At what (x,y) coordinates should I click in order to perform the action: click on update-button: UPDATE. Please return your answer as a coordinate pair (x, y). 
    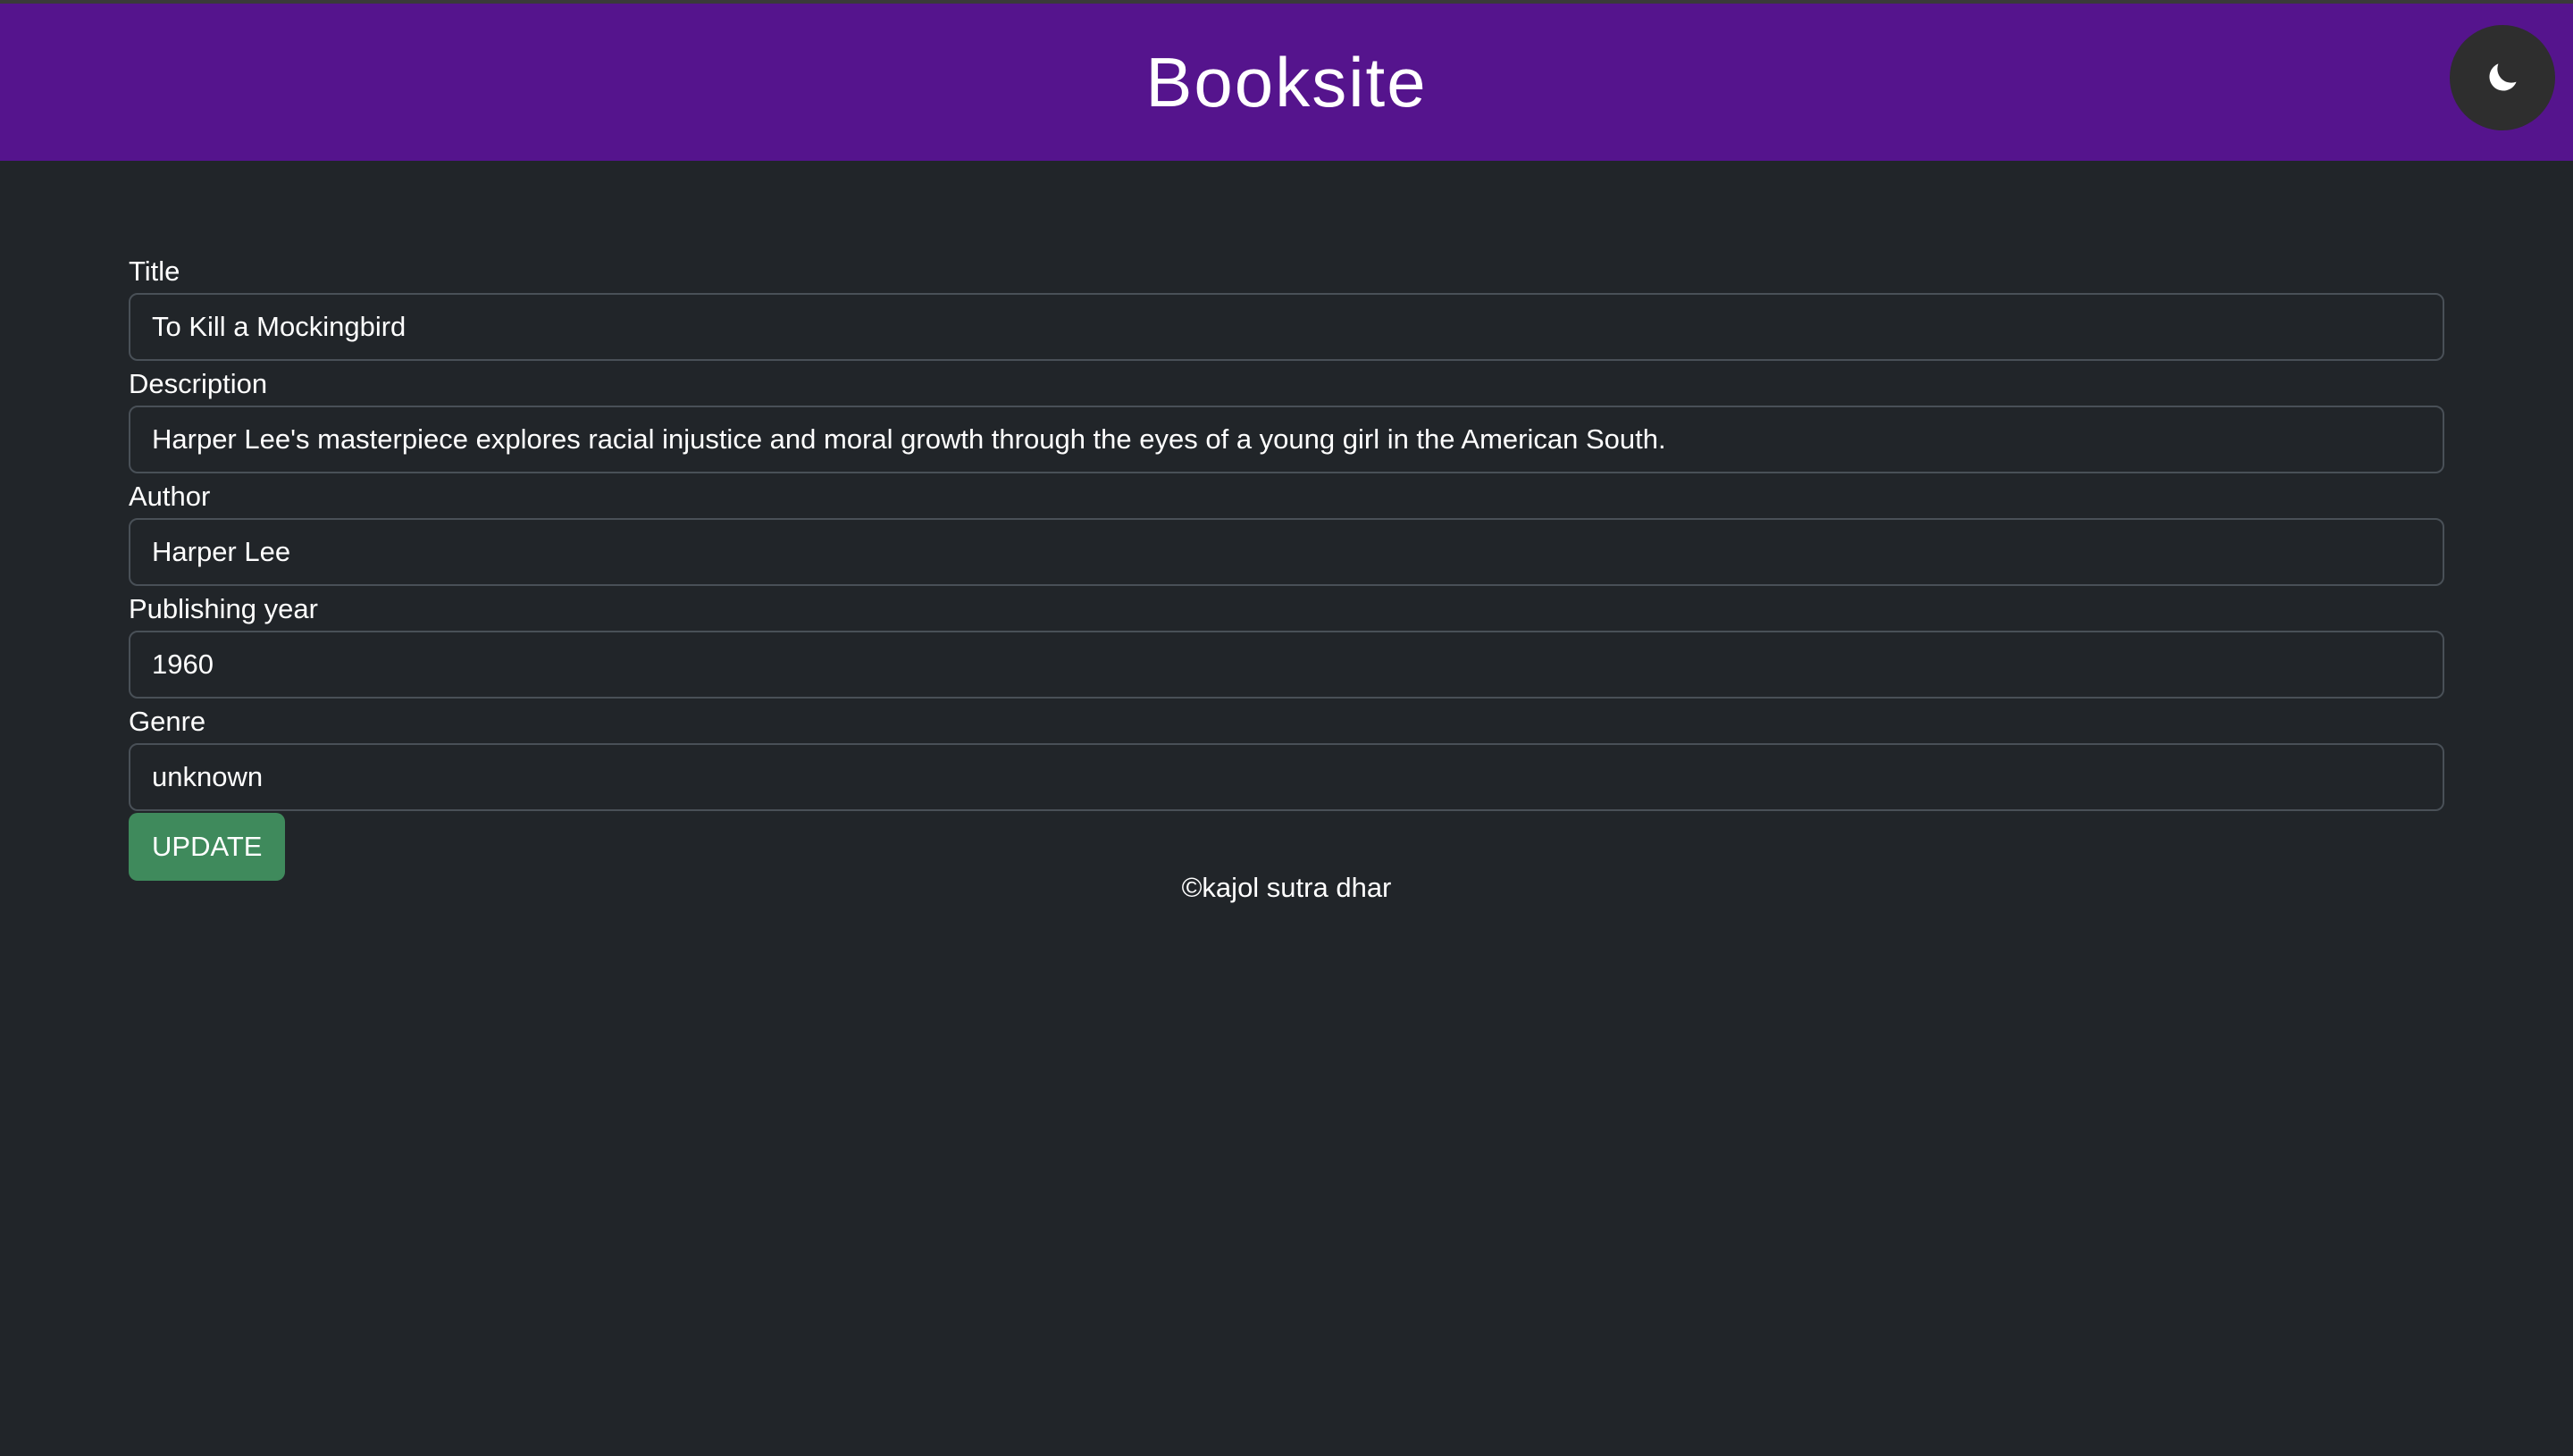
    Looking at the image, I should click on (207, 847).